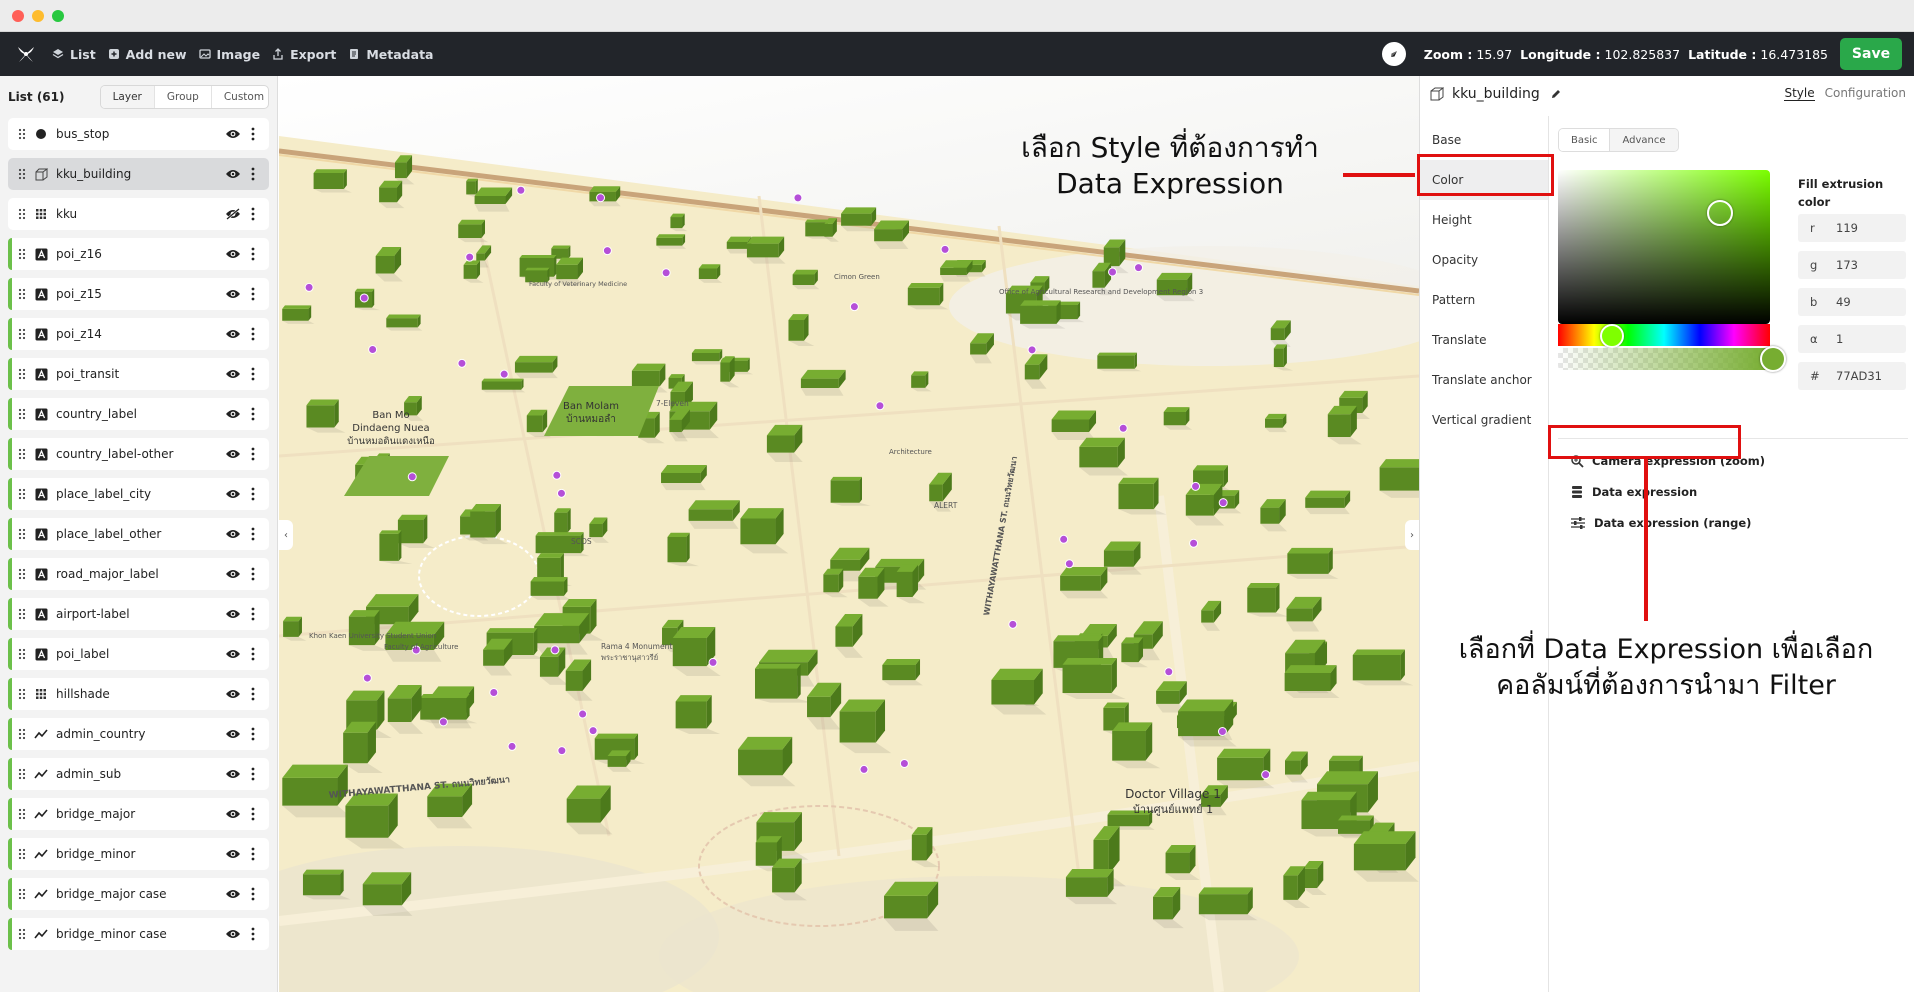  Describe the element at coordinates (233, 214) in the screenshot. I see `eye-off-icon` at that location.